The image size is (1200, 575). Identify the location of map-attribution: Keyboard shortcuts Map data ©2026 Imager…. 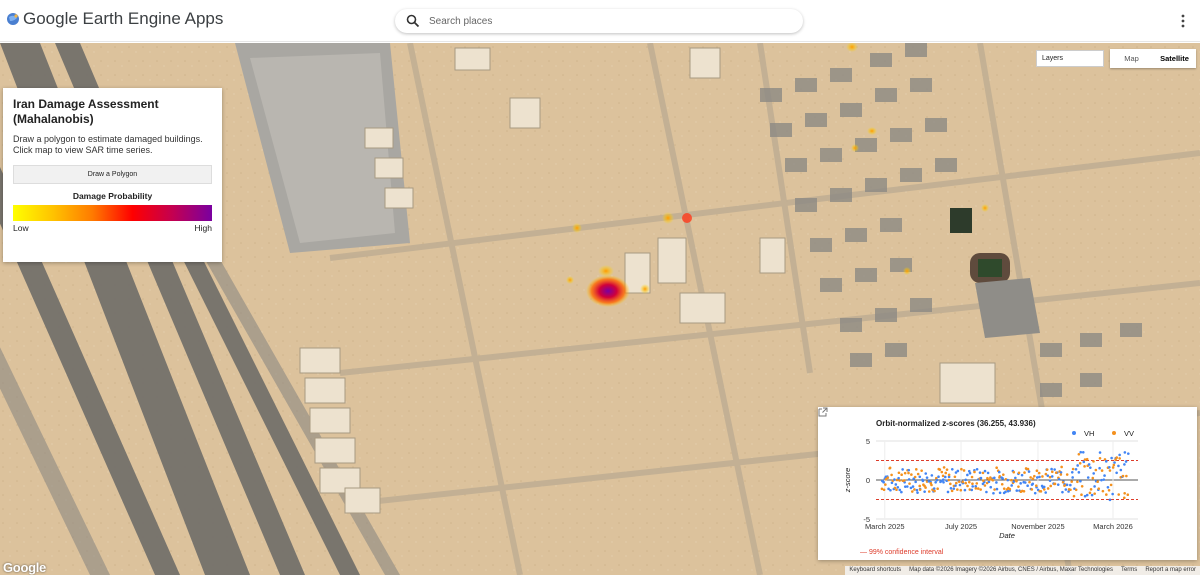
(1022, 570).